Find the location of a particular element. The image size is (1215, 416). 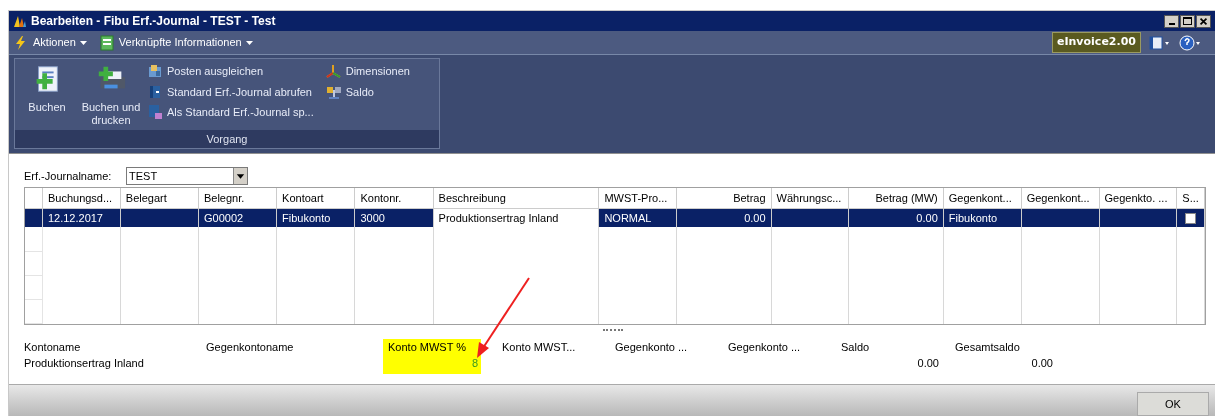

column-header: Kontonr. is located at coordinates (394, 198).